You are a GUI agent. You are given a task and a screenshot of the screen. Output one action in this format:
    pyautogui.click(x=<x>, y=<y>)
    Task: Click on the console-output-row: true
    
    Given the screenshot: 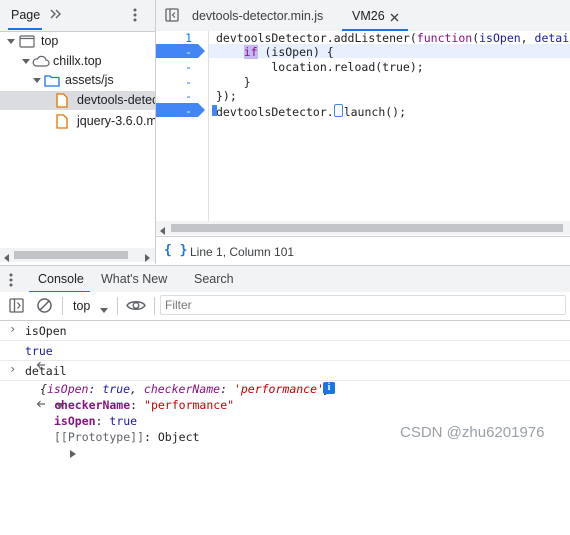 What is the action you would take?
    pyautogui.click(x=285, y=355)
    